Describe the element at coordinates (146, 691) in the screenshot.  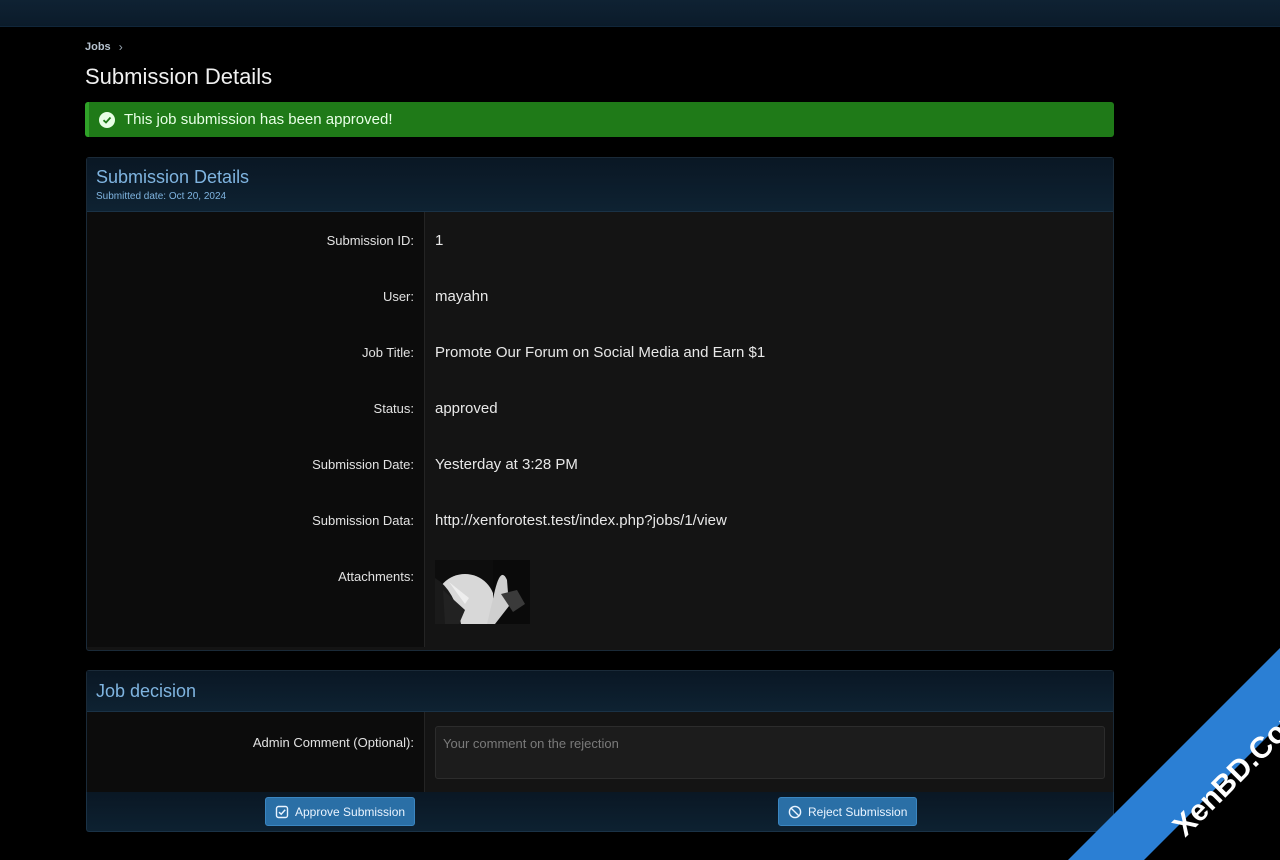
I see `block-title: Job decision` at that location.